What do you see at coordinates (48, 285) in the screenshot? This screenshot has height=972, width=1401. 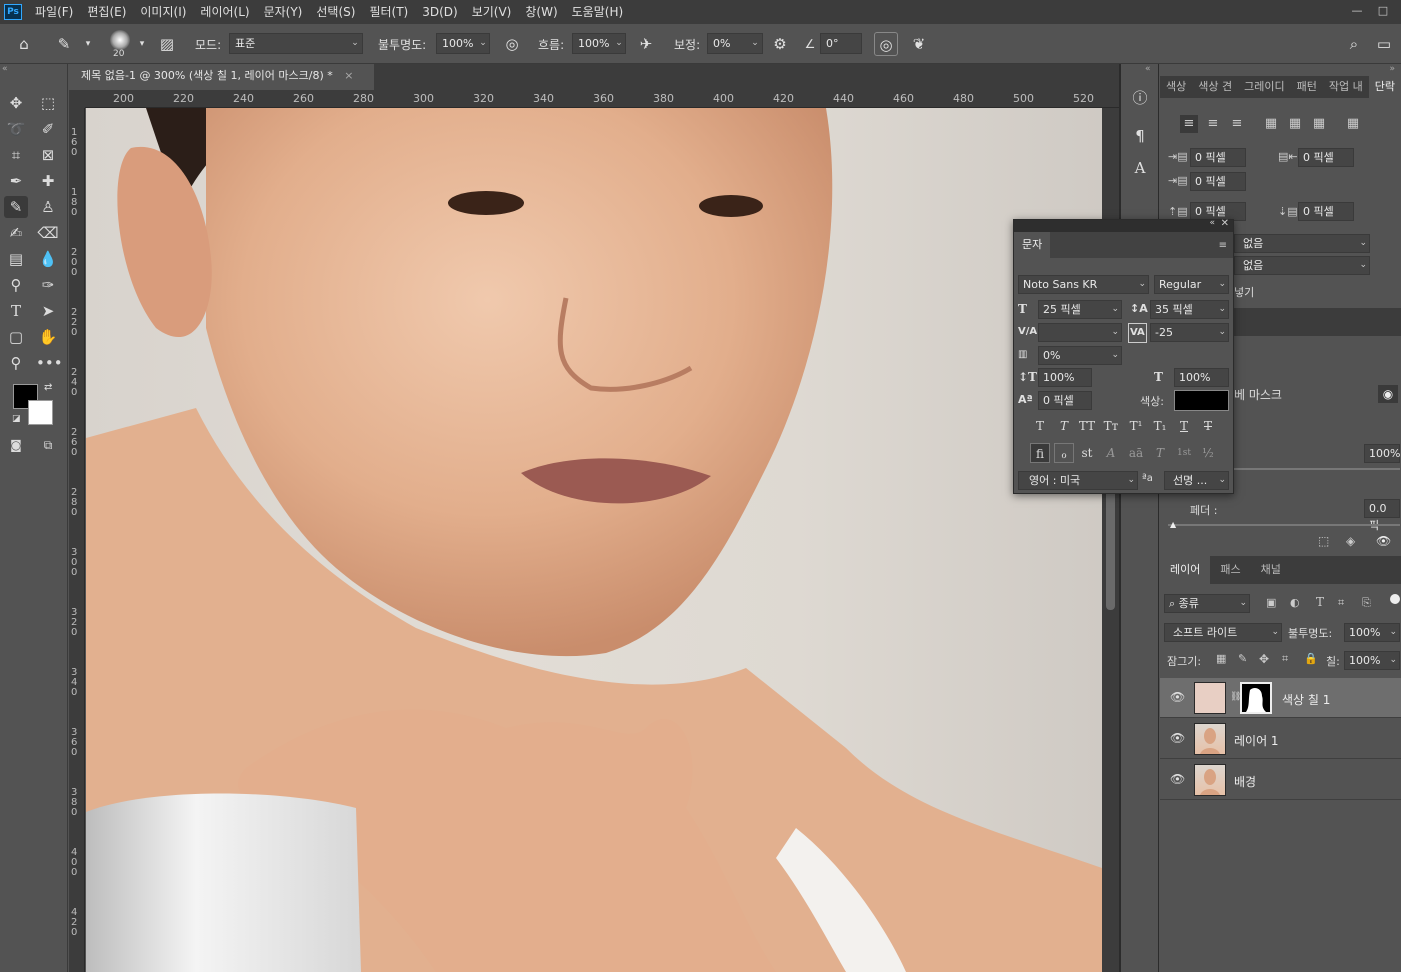 I see `pen-tool-icon: ✑` at bounding box center [48, 285].